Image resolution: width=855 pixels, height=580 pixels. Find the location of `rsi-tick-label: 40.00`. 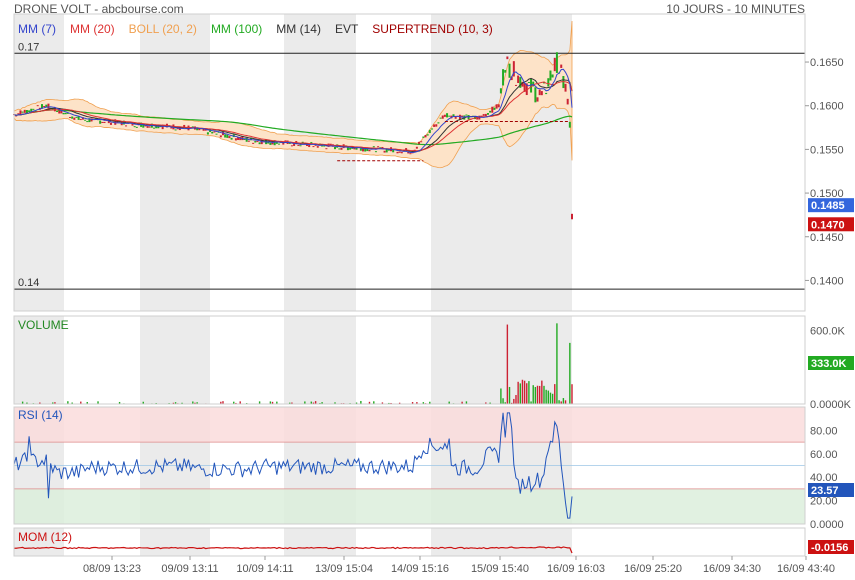

rsi-tick-label: 40.00 is located at coordinates (824, 478).